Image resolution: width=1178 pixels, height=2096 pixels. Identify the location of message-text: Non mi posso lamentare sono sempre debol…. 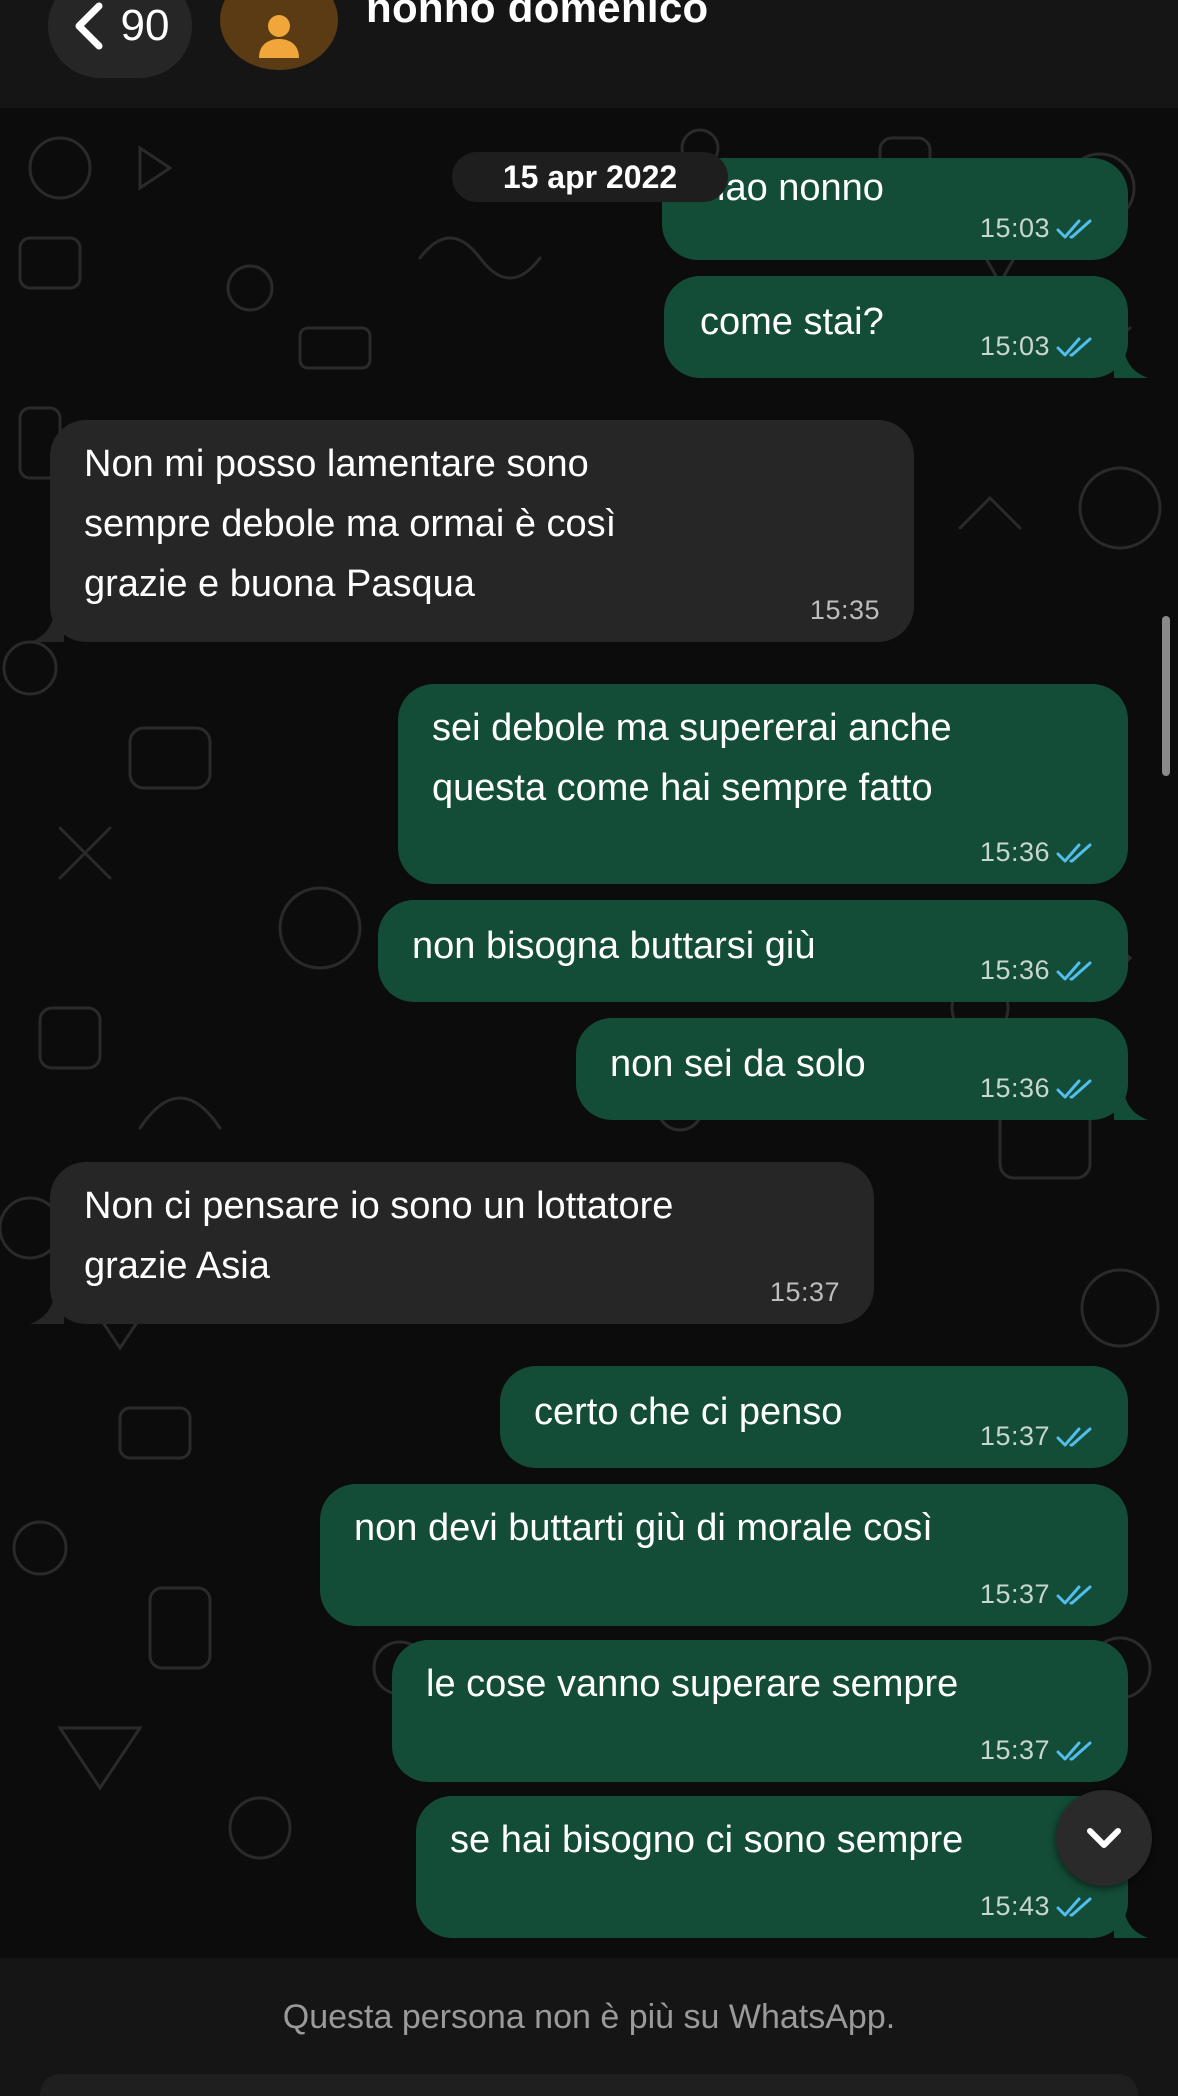
(350, 524).